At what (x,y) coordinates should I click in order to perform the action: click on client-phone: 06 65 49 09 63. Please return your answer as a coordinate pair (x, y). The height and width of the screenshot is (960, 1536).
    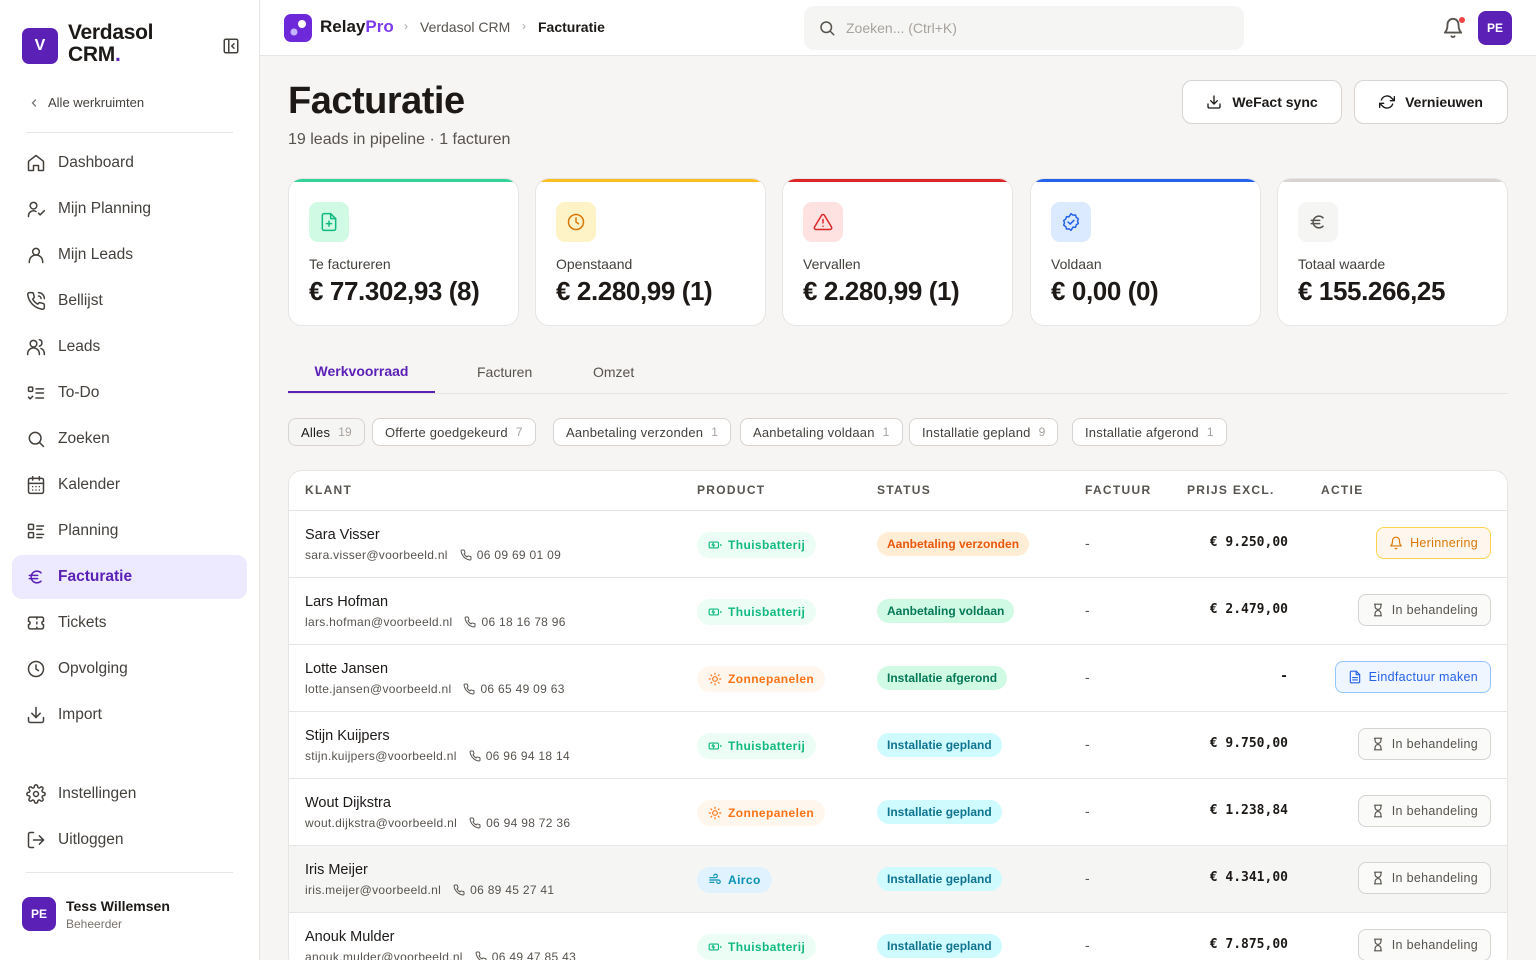
    Looking at the image, I should click on (522, 689).